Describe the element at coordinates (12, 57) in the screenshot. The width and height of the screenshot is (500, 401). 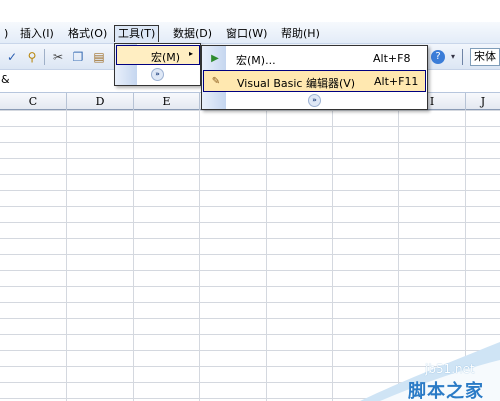
I see `spellcheck-icon: ✓` at that location.